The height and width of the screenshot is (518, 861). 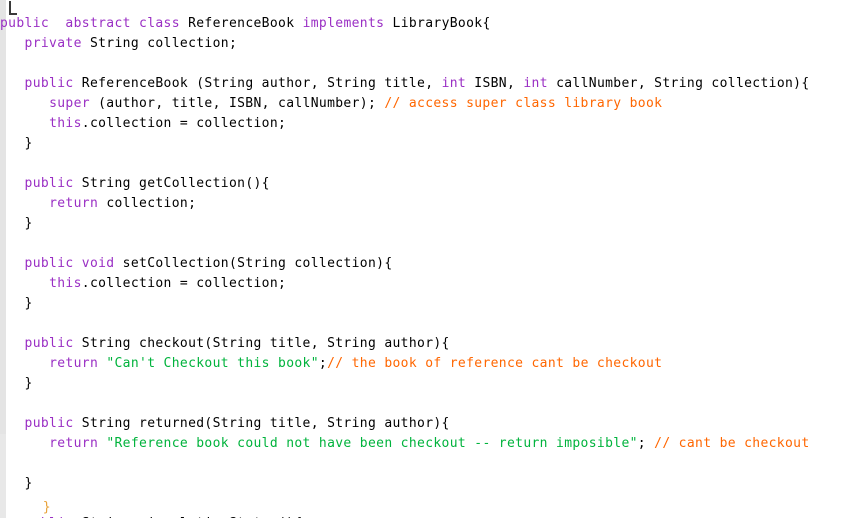 I want to click on code-token-plain: callNumber, String collection){, so click(x=683, y=83).